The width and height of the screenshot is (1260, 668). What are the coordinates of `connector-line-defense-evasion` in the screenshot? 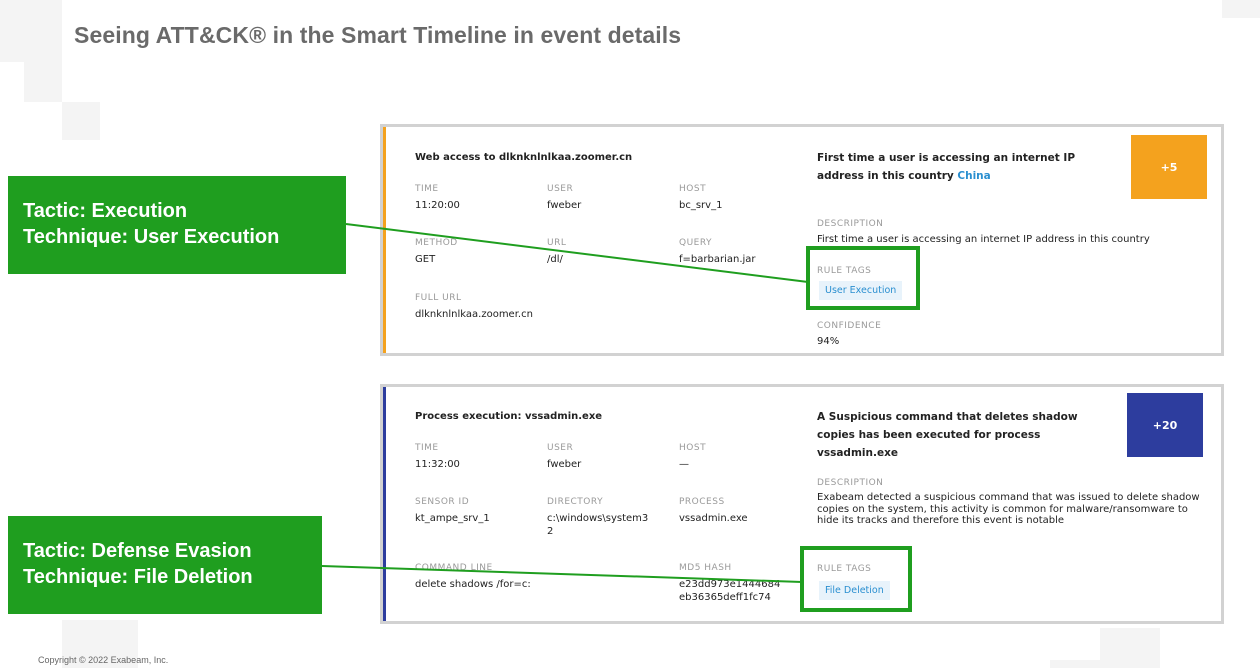 It's located at (562, 574).